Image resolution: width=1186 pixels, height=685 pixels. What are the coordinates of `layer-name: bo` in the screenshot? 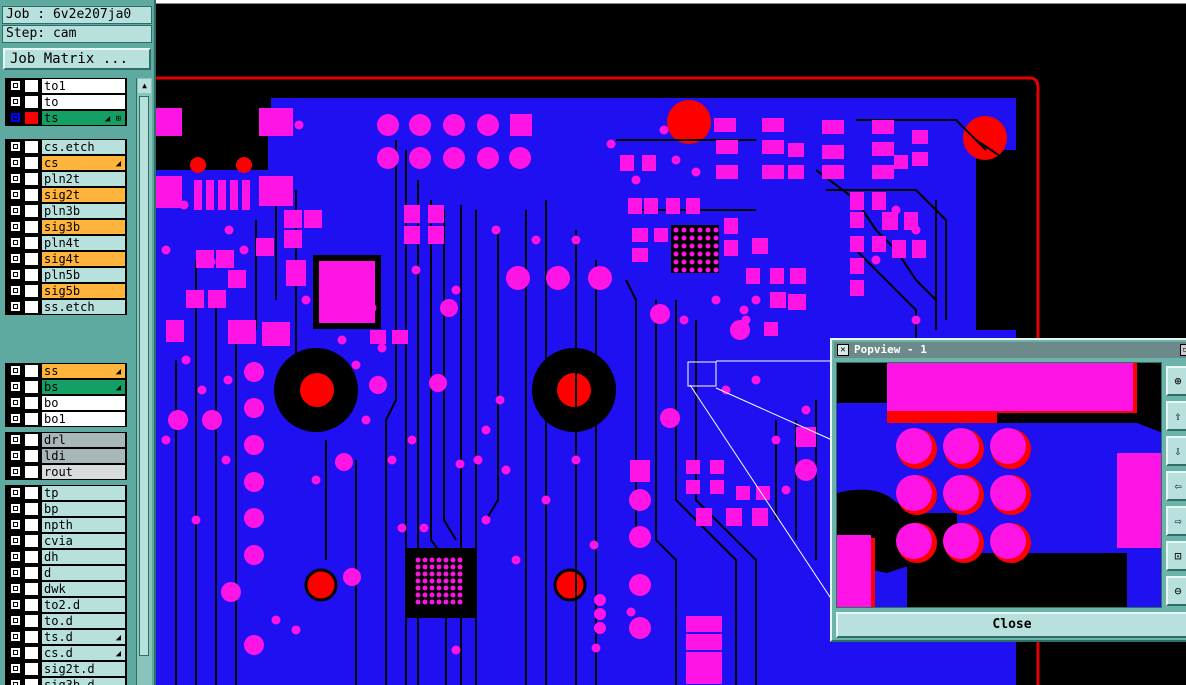 It's located at (83, 403).